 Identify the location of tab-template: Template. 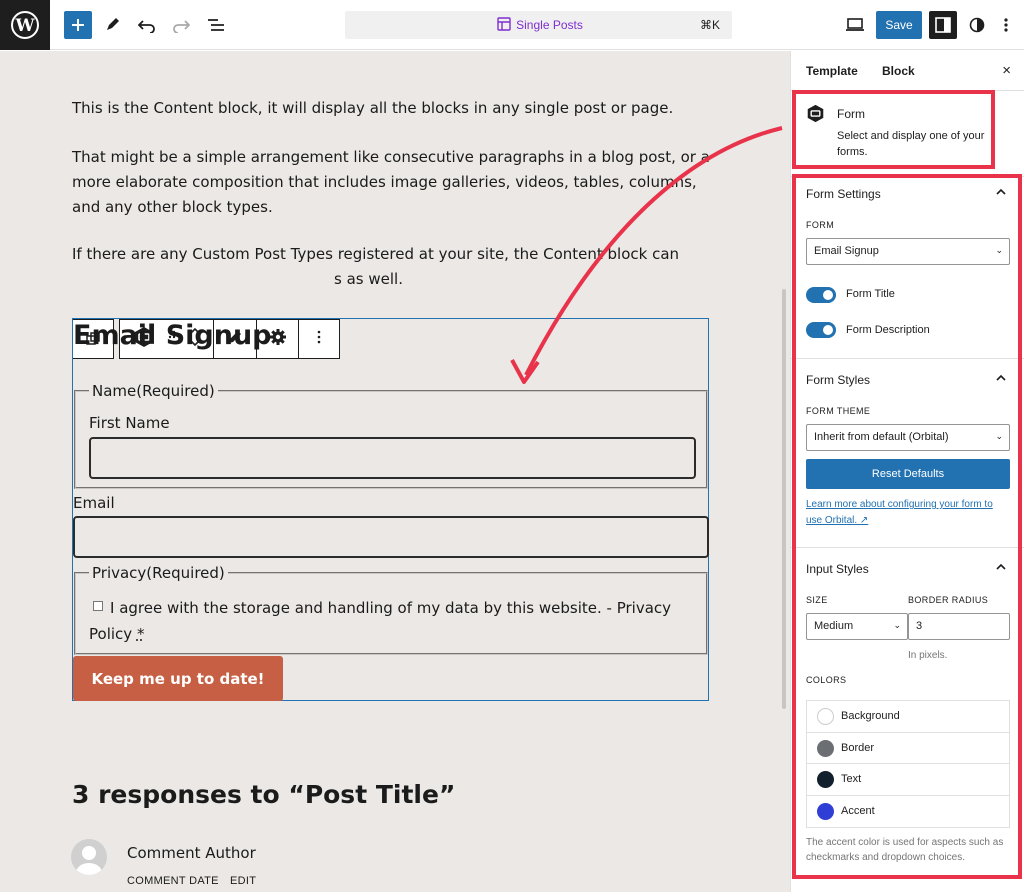
(832, 71).